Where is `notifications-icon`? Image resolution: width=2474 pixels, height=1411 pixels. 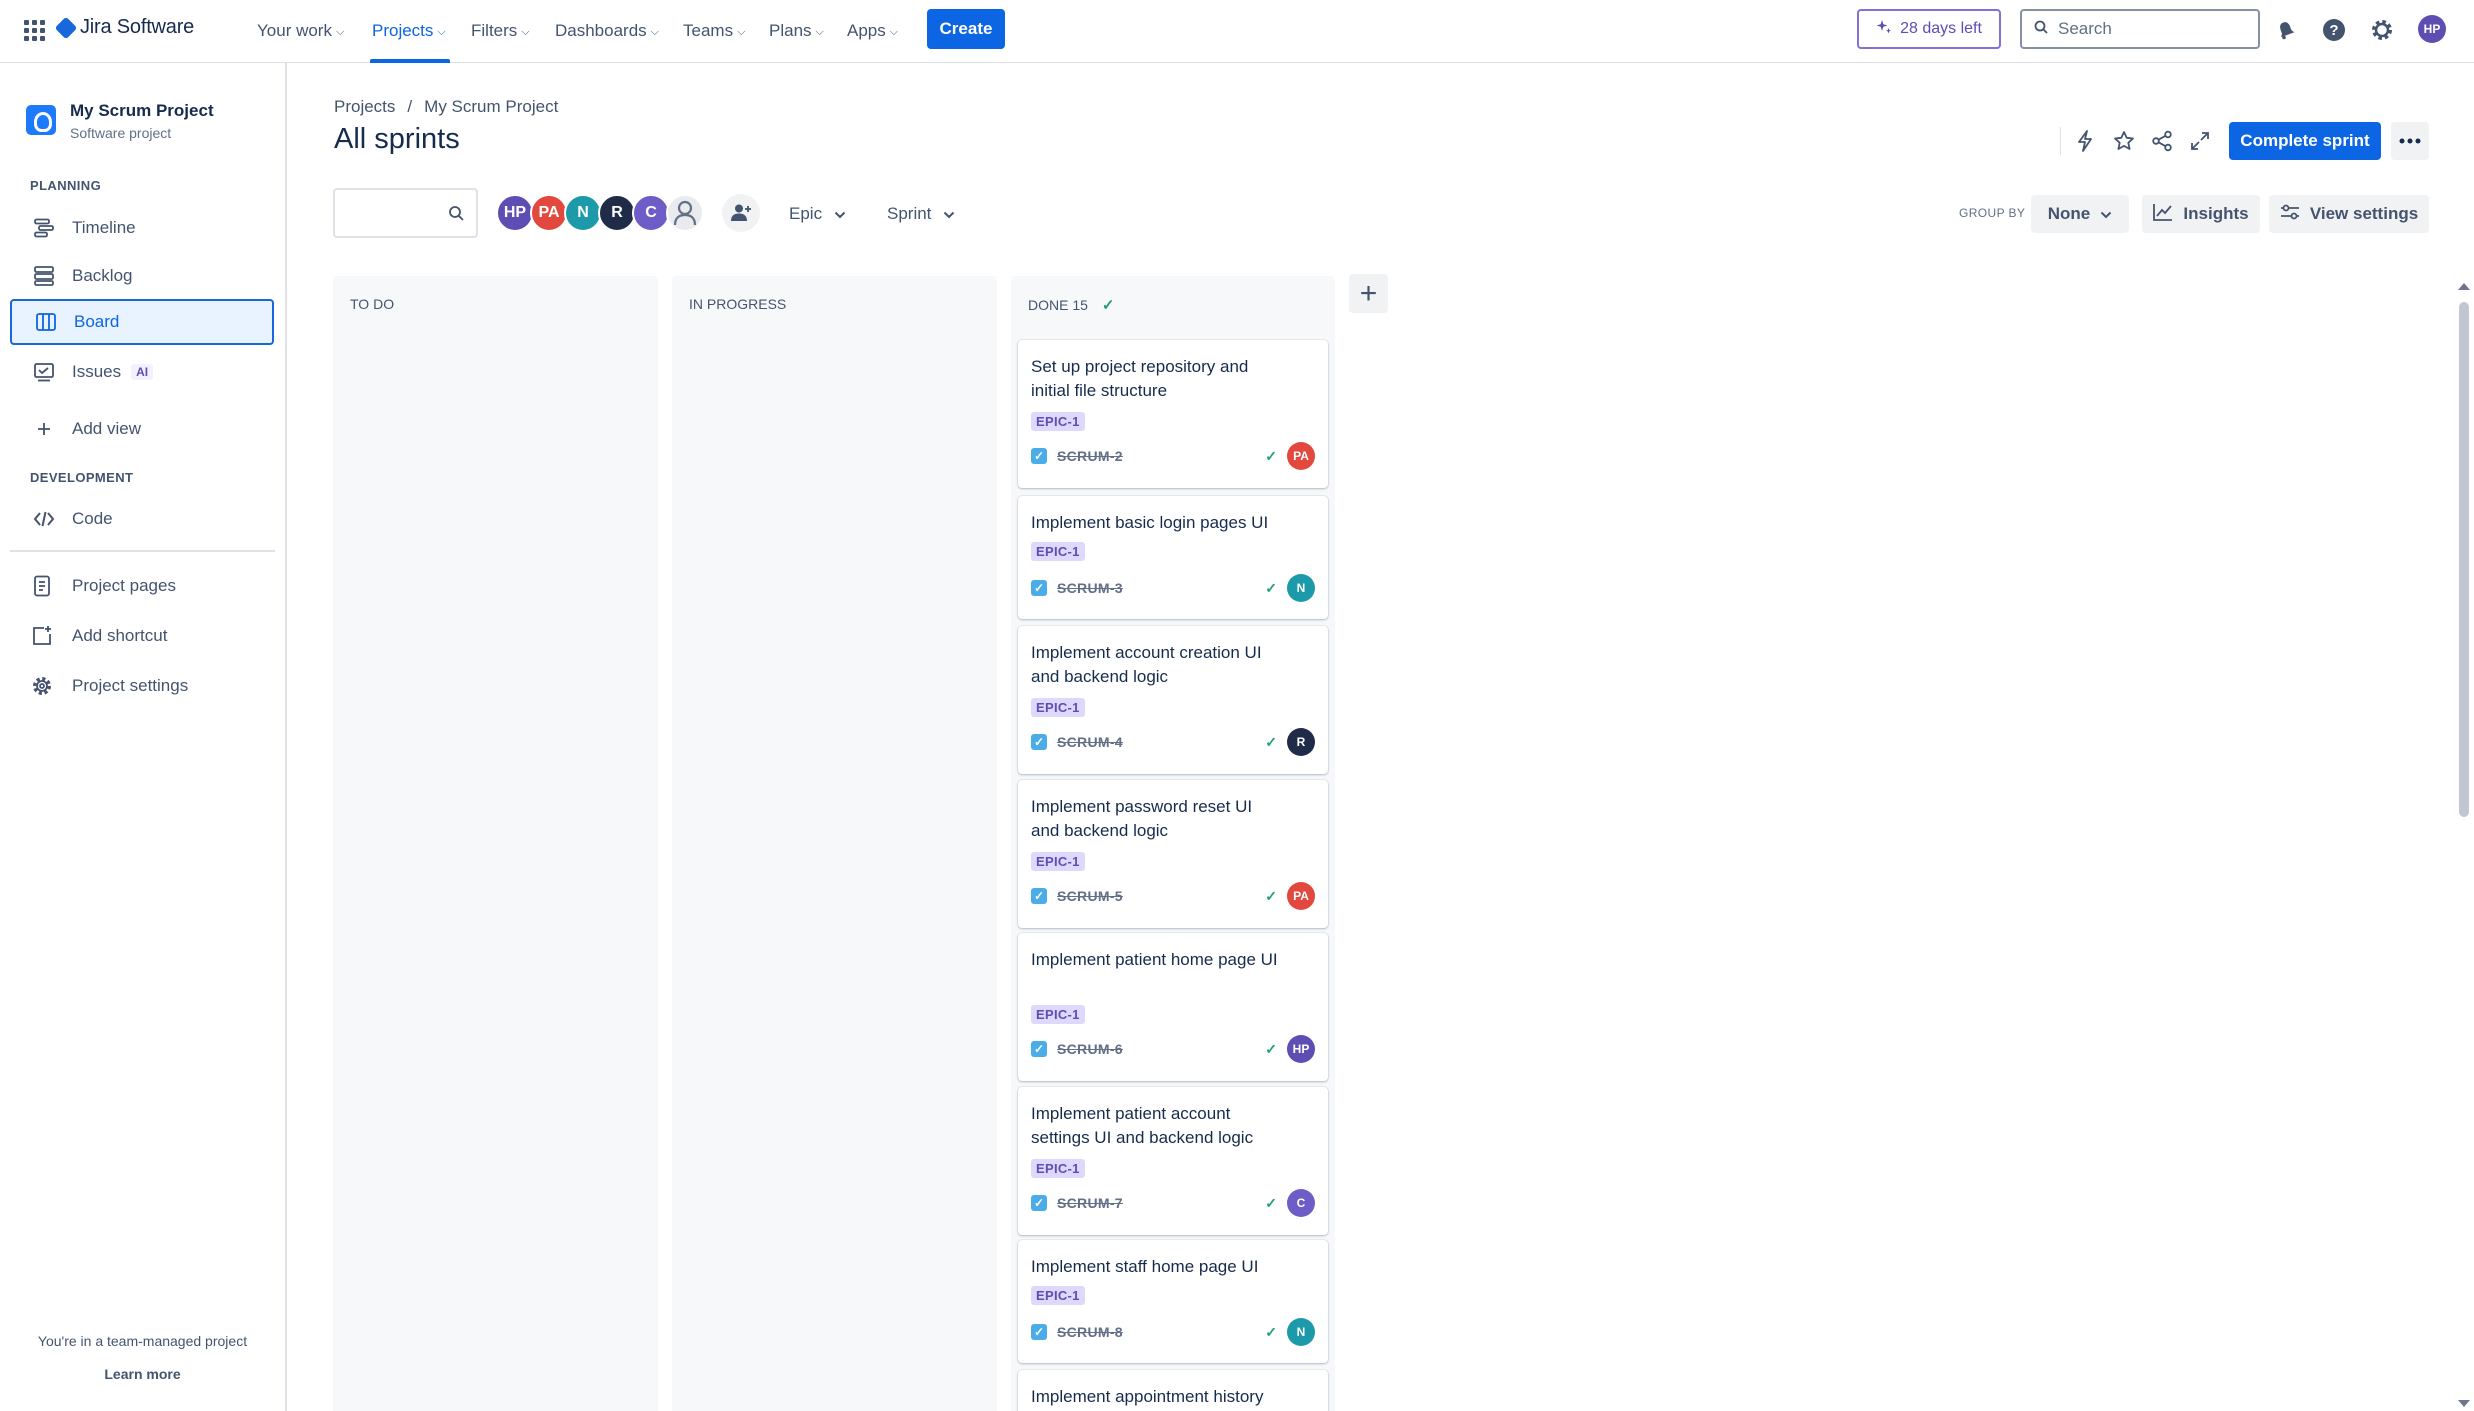
notifications-icon is located at coordinates (2286, 30).